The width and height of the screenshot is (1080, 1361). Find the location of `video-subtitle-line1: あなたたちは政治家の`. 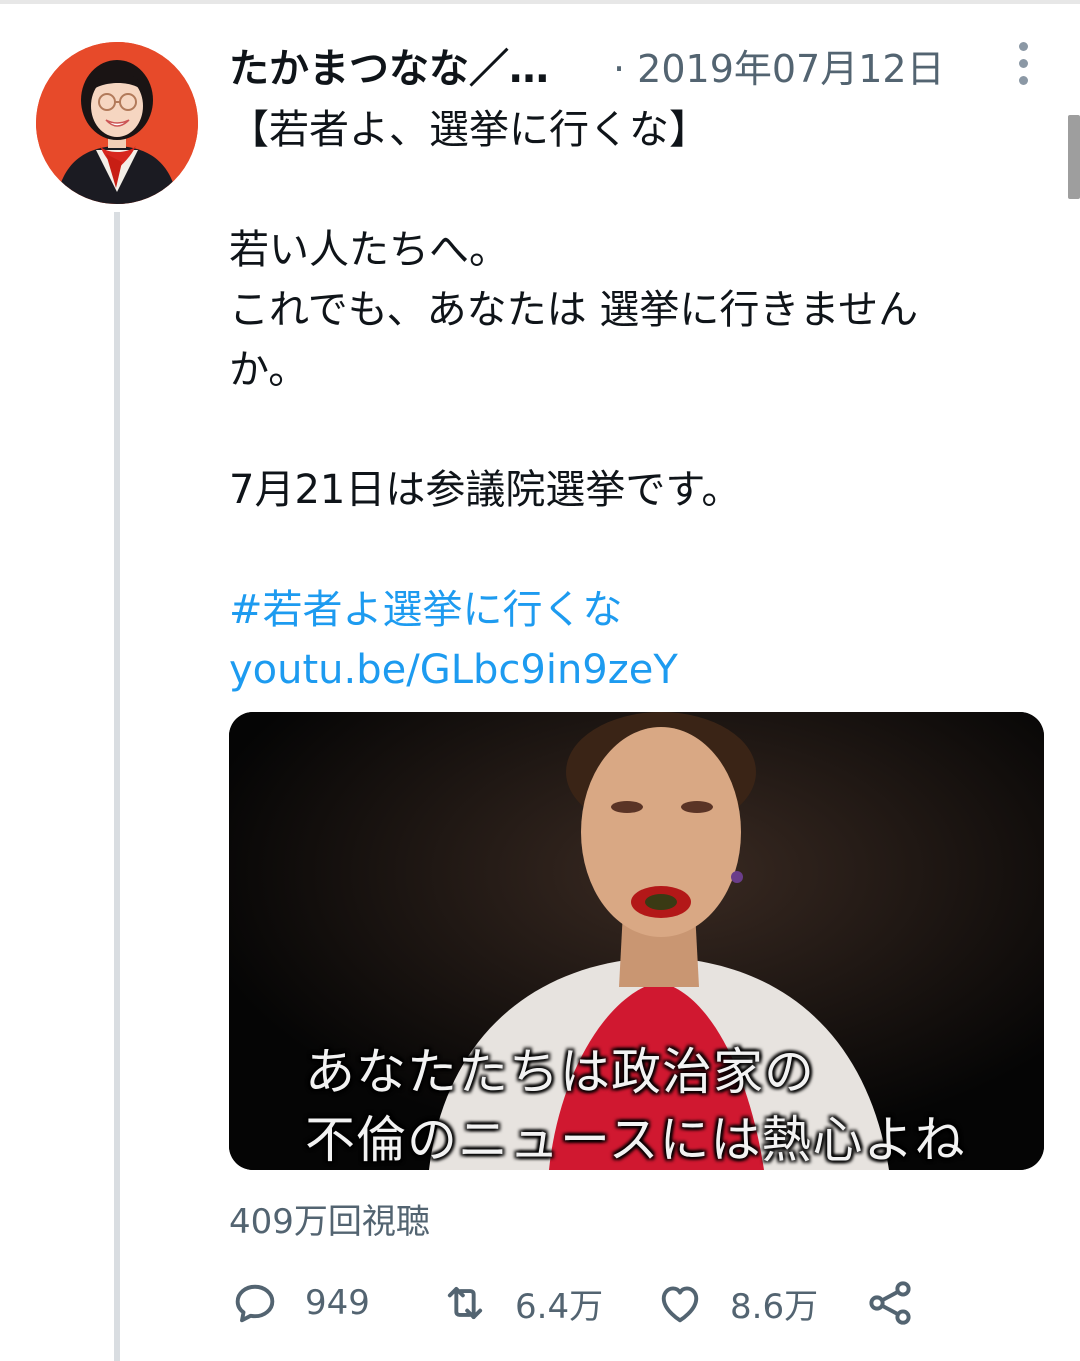

video-subtitle-line1: あなたたちは政治家の is located at coordinates (560, 1072).